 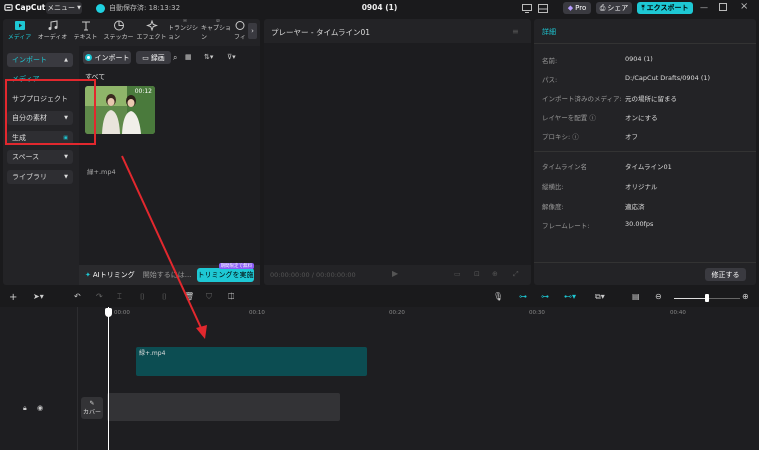 I want to click on sparkle-icon, so click(x=151, y=25).